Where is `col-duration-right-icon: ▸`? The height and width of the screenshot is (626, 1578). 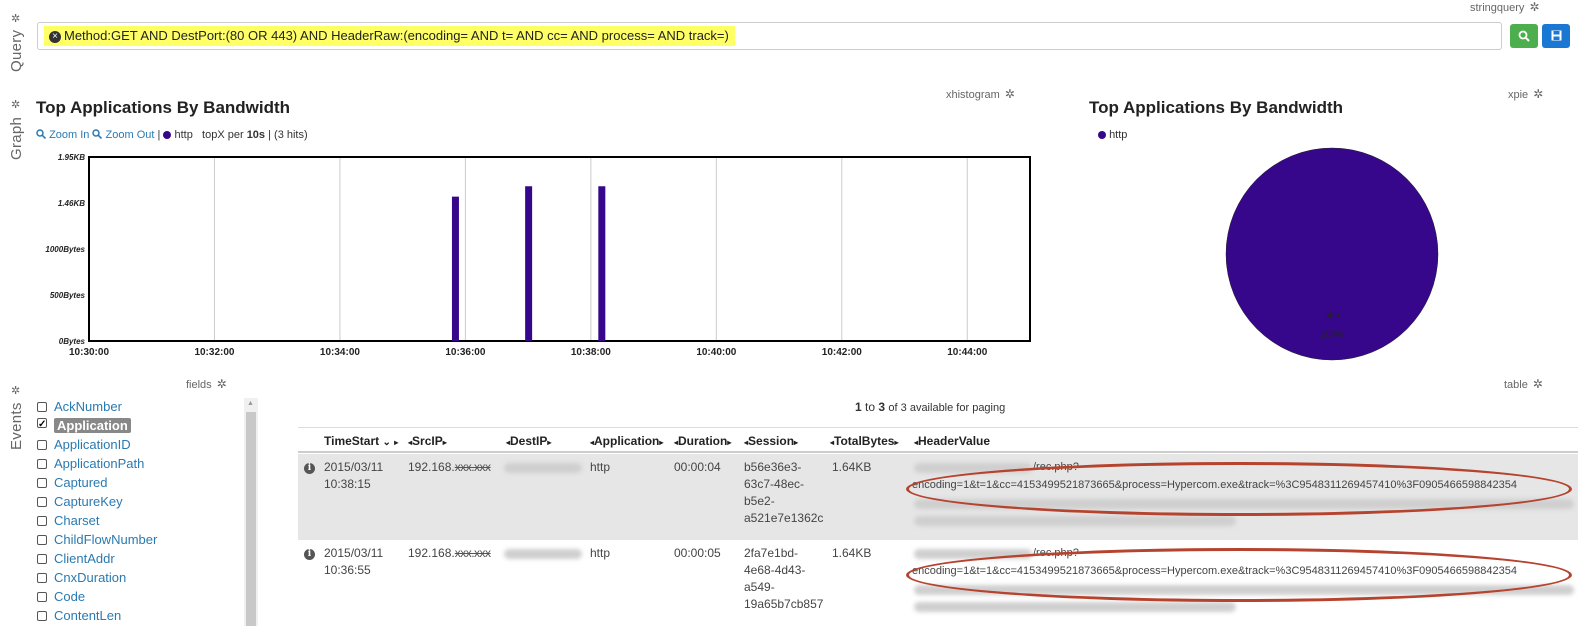
col-duration-right-icon: ▸ is located at coordinates (729, 442).